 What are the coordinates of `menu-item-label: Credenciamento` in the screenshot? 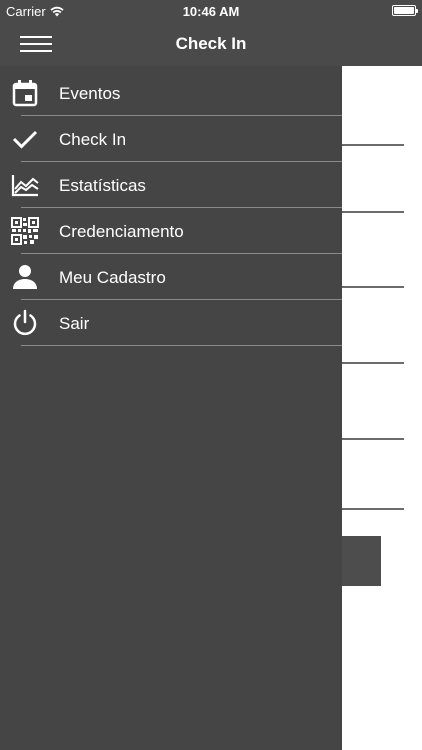 It's located at (121, 231).